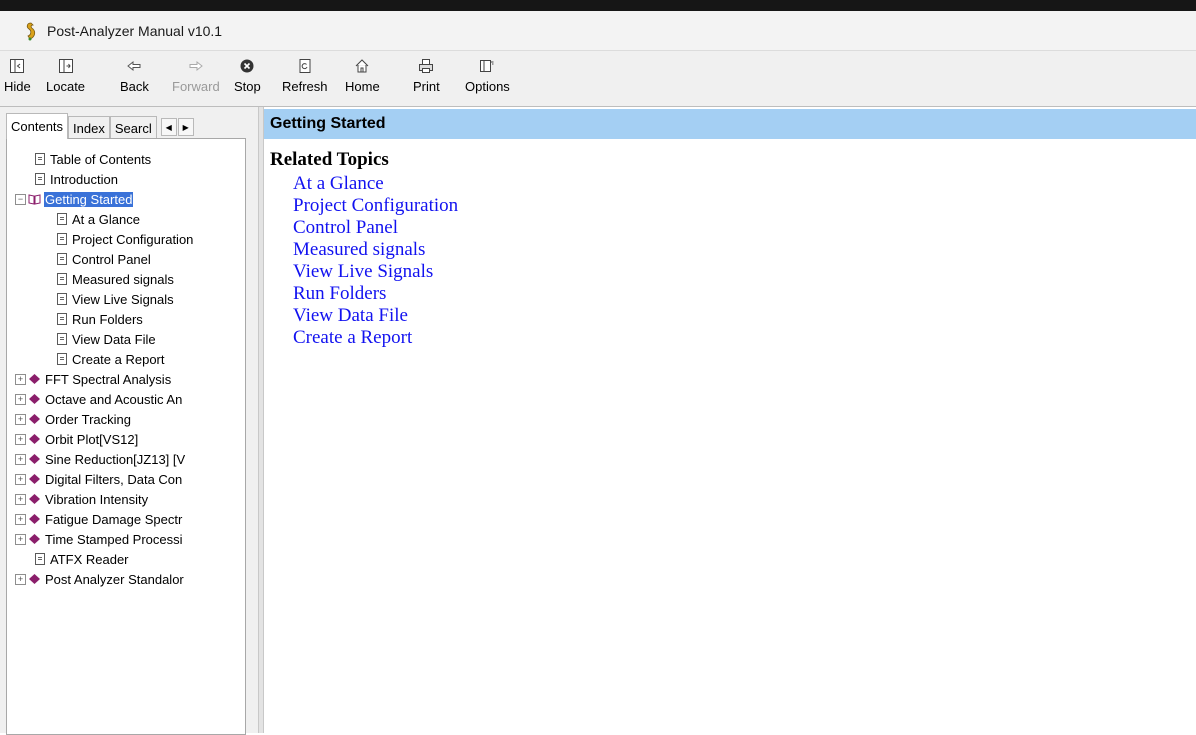  I want to click on tree-item-label: FFT Spectral Analysis, so click(108, 379).